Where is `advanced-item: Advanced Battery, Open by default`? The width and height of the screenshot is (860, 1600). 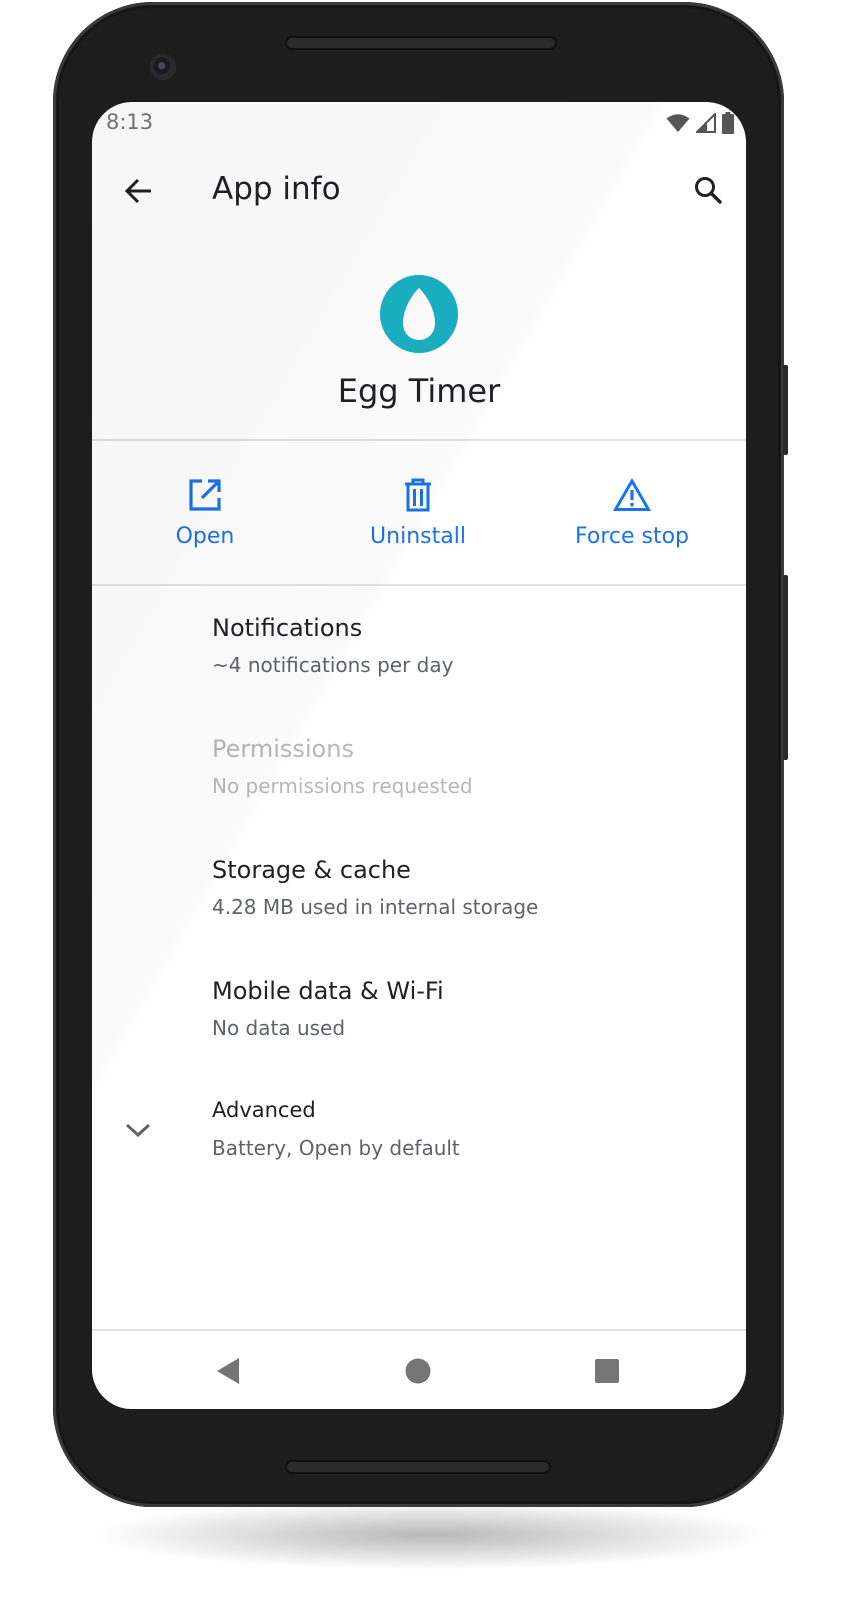
advanced-item: Advanced Battery, Open by default is located at coordinates (419, 1124).